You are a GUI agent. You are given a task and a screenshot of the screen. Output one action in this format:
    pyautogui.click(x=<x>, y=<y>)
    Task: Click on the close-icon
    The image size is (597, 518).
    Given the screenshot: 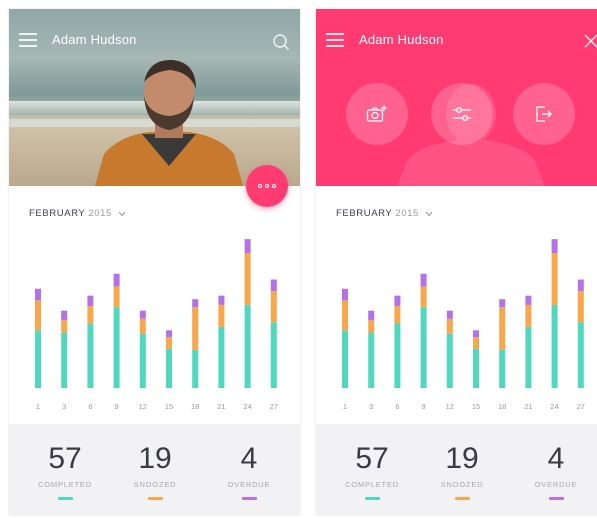 What is the action you would take?
    pyautogui.click(x=590, y=41)
    